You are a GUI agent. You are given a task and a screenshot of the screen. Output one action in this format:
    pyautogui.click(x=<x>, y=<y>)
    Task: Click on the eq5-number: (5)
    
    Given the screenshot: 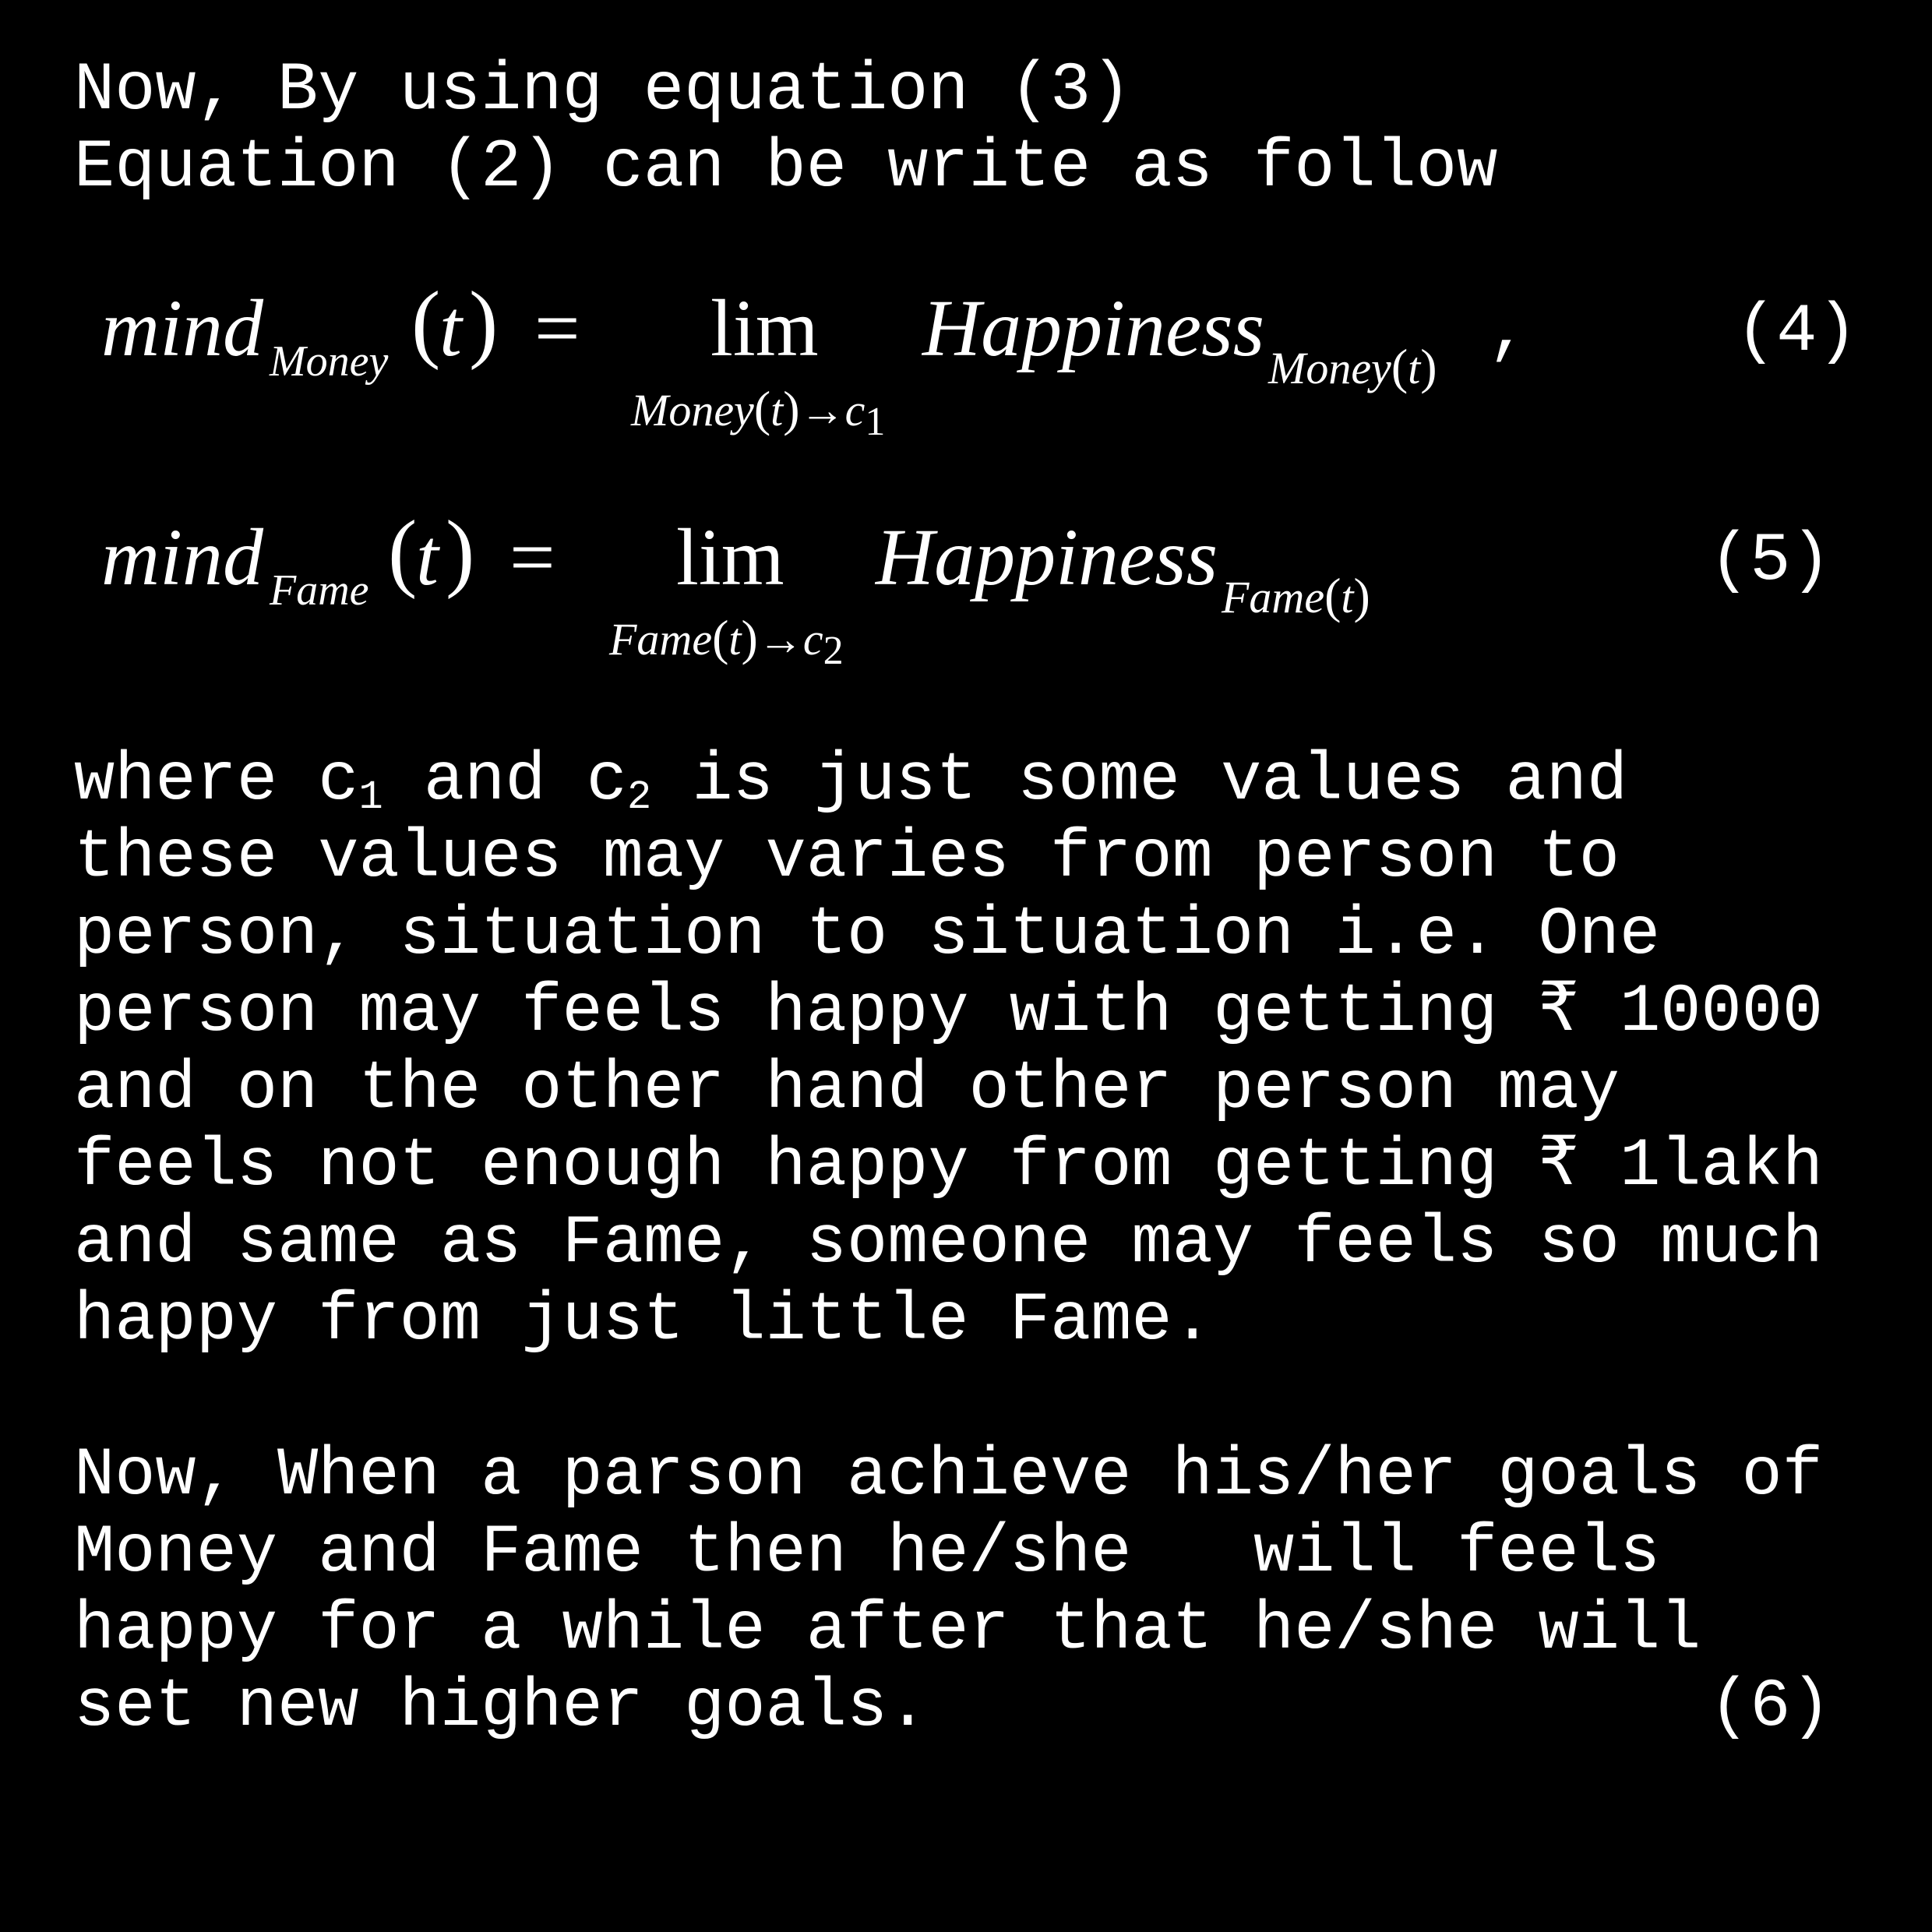 What is the action you would take?
    pyautogui.click(x=1771, y=562)
    